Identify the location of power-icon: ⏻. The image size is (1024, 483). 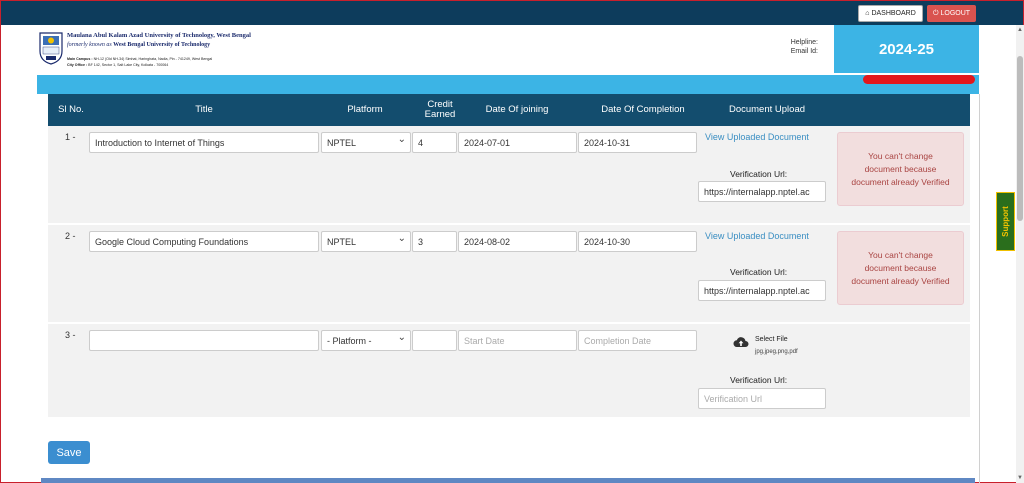
(935, 13).